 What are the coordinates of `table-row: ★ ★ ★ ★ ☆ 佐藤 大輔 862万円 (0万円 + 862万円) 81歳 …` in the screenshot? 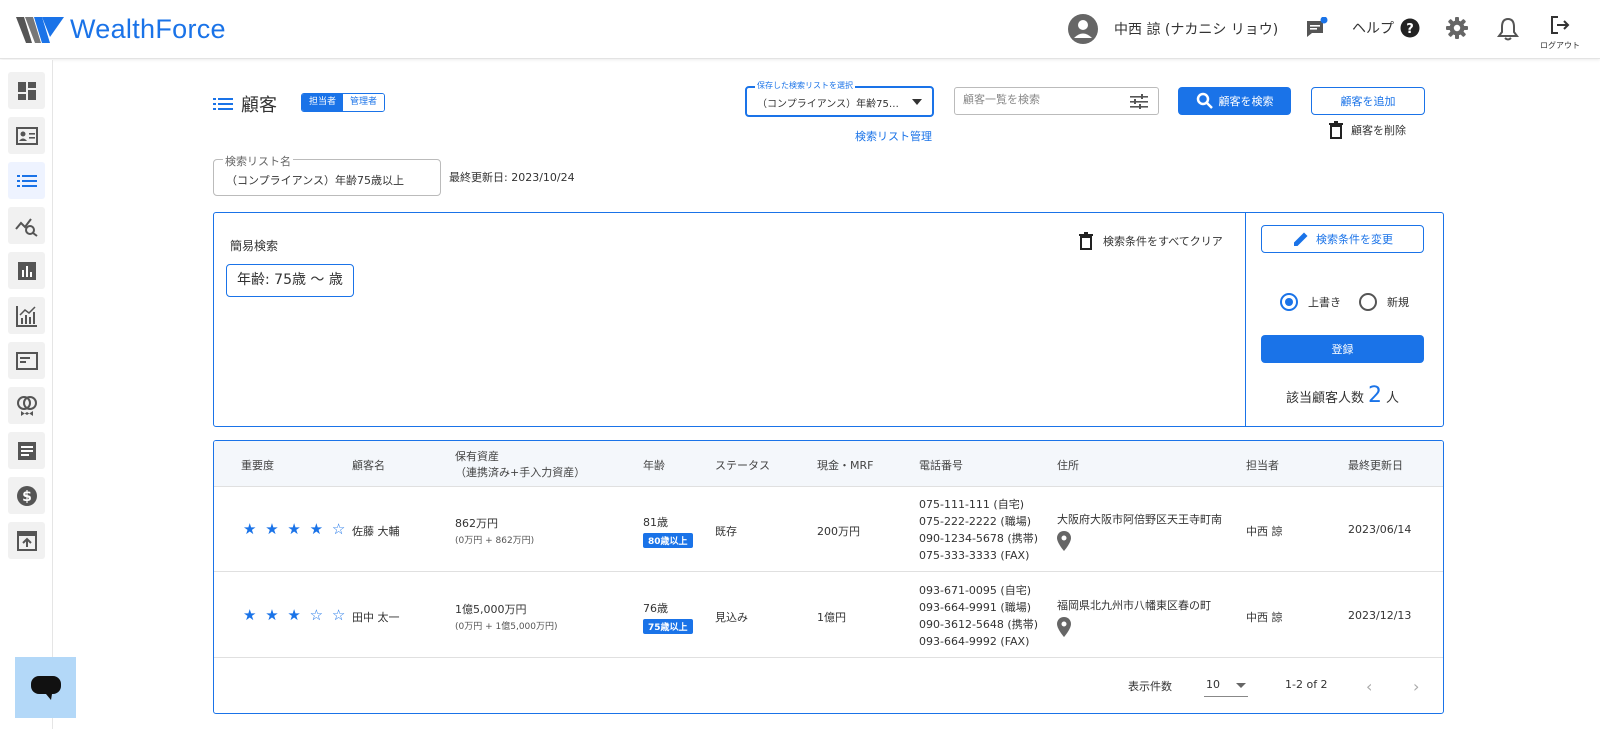 It's located at (828, 529).